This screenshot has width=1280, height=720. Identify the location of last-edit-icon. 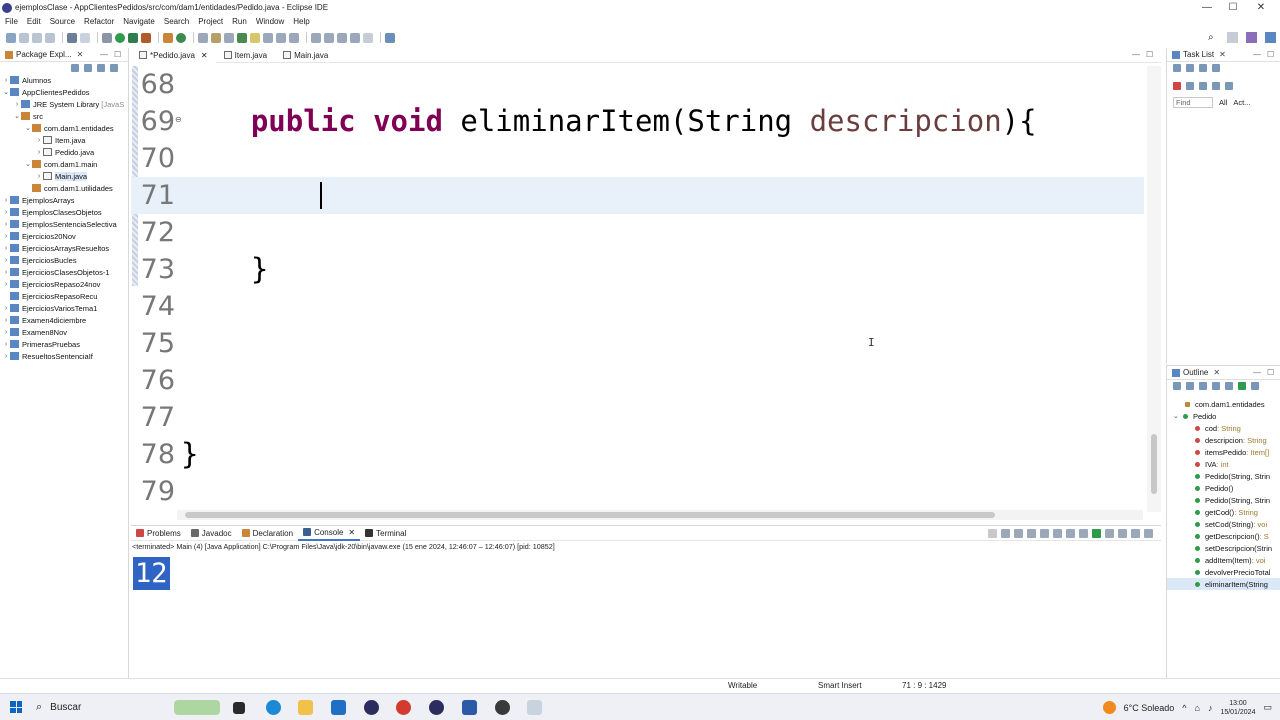
(342, 37).